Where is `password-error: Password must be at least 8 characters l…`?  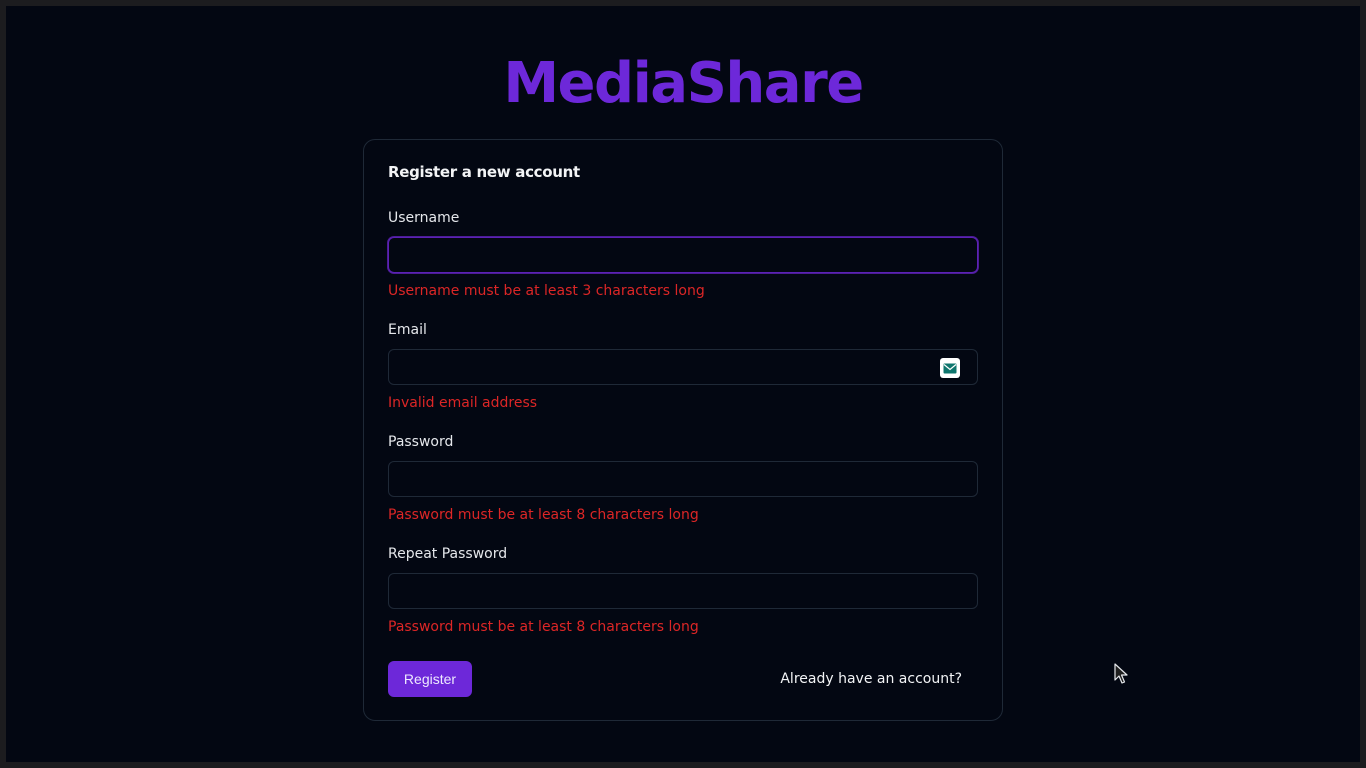 password-error: Password must be at least 8 characters l… is located at coordinates (543, 515).